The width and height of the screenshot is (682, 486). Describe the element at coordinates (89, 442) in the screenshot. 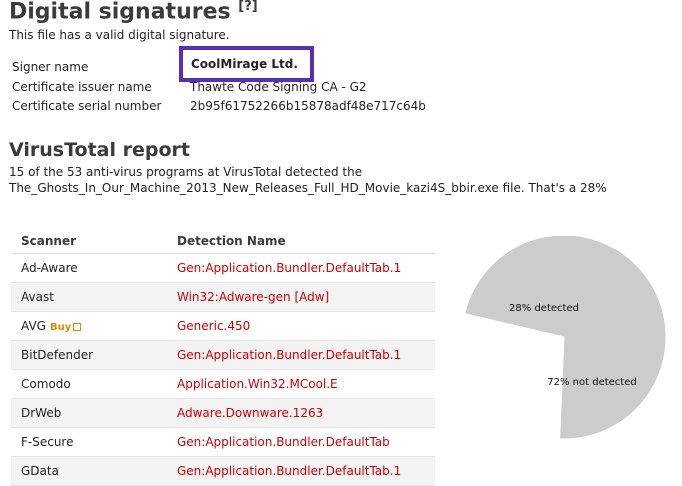

I see `scanner-name: F-Secure` at that location.